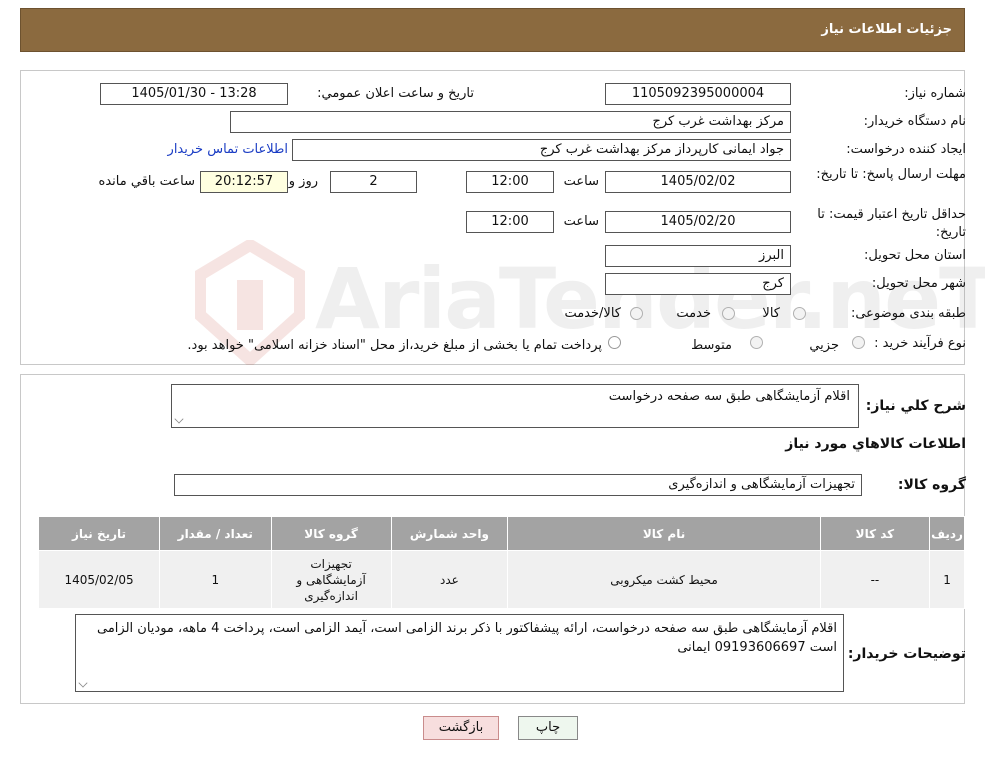  What do you see at coordinates (99, 579) in the screenshot?
I see `cell-date: 1405/02/05` at bounding box center [99, 579].